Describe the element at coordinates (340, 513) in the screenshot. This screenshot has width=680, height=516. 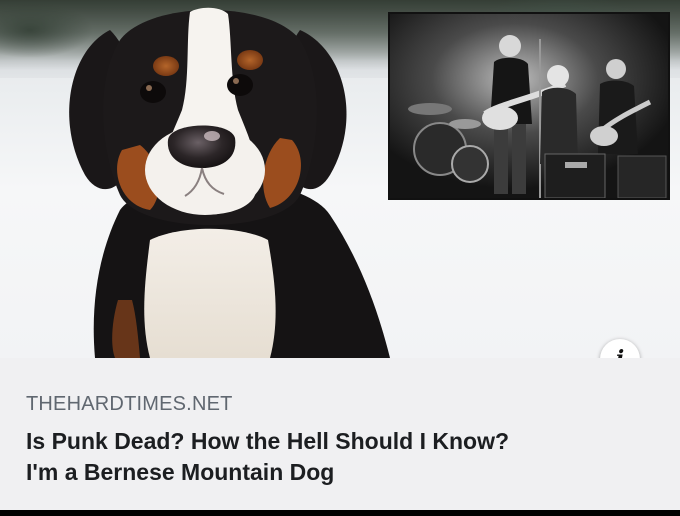
I see `bottom-divider` at that location.